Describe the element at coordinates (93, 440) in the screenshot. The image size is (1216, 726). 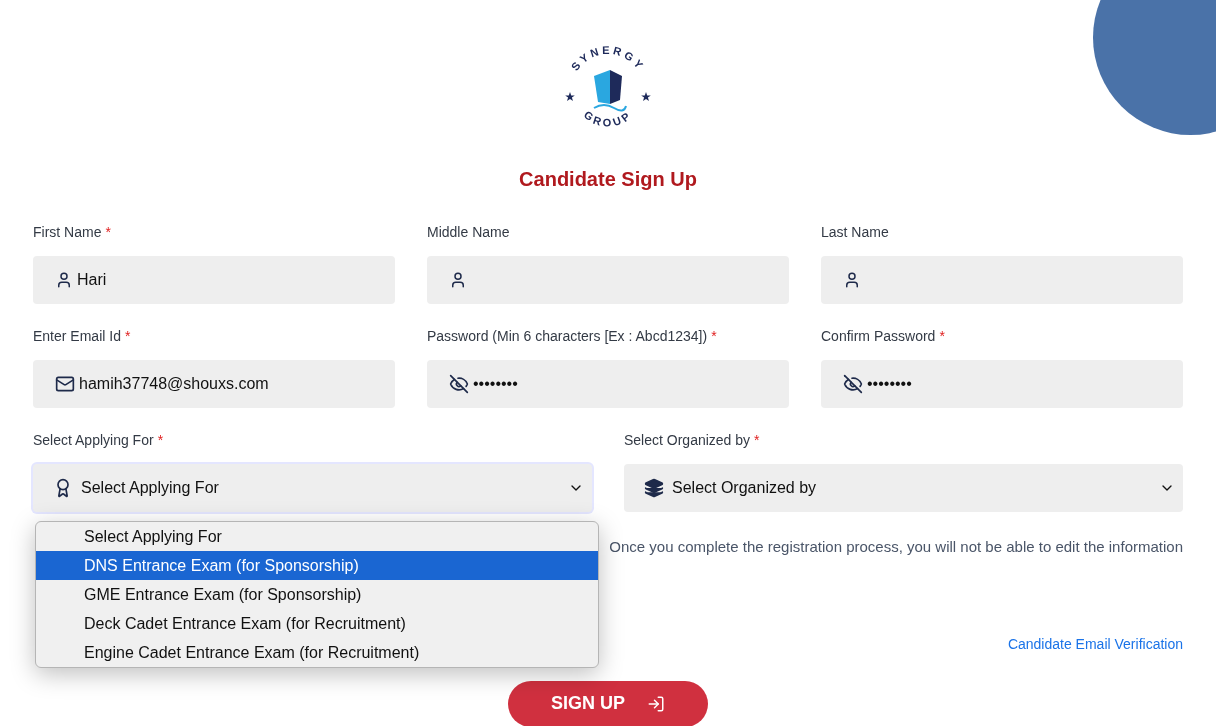
I see `field-label: Select Applying For` at that location.